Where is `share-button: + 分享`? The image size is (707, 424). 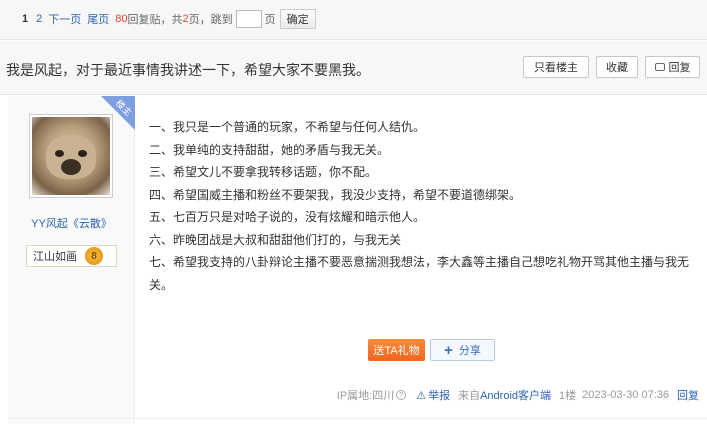
share-button: + 分享 is located at coordinates (462, 350).